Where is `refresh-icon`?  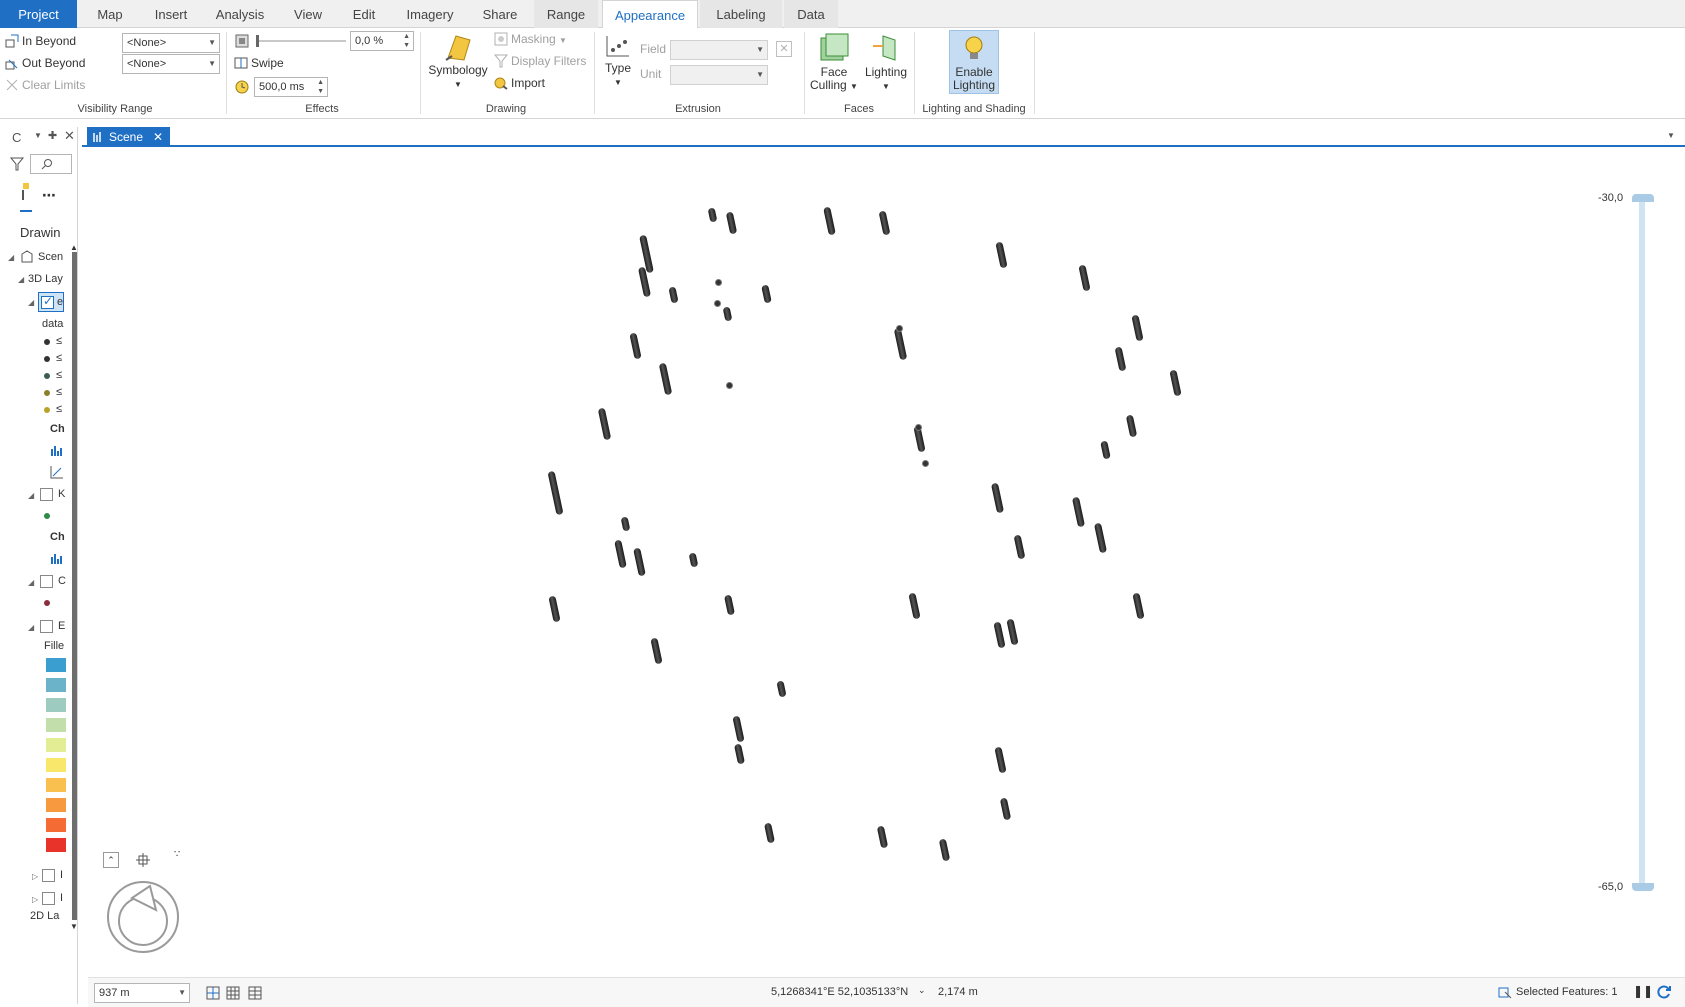
refresh-icon is located at coordinates (1664, 992).